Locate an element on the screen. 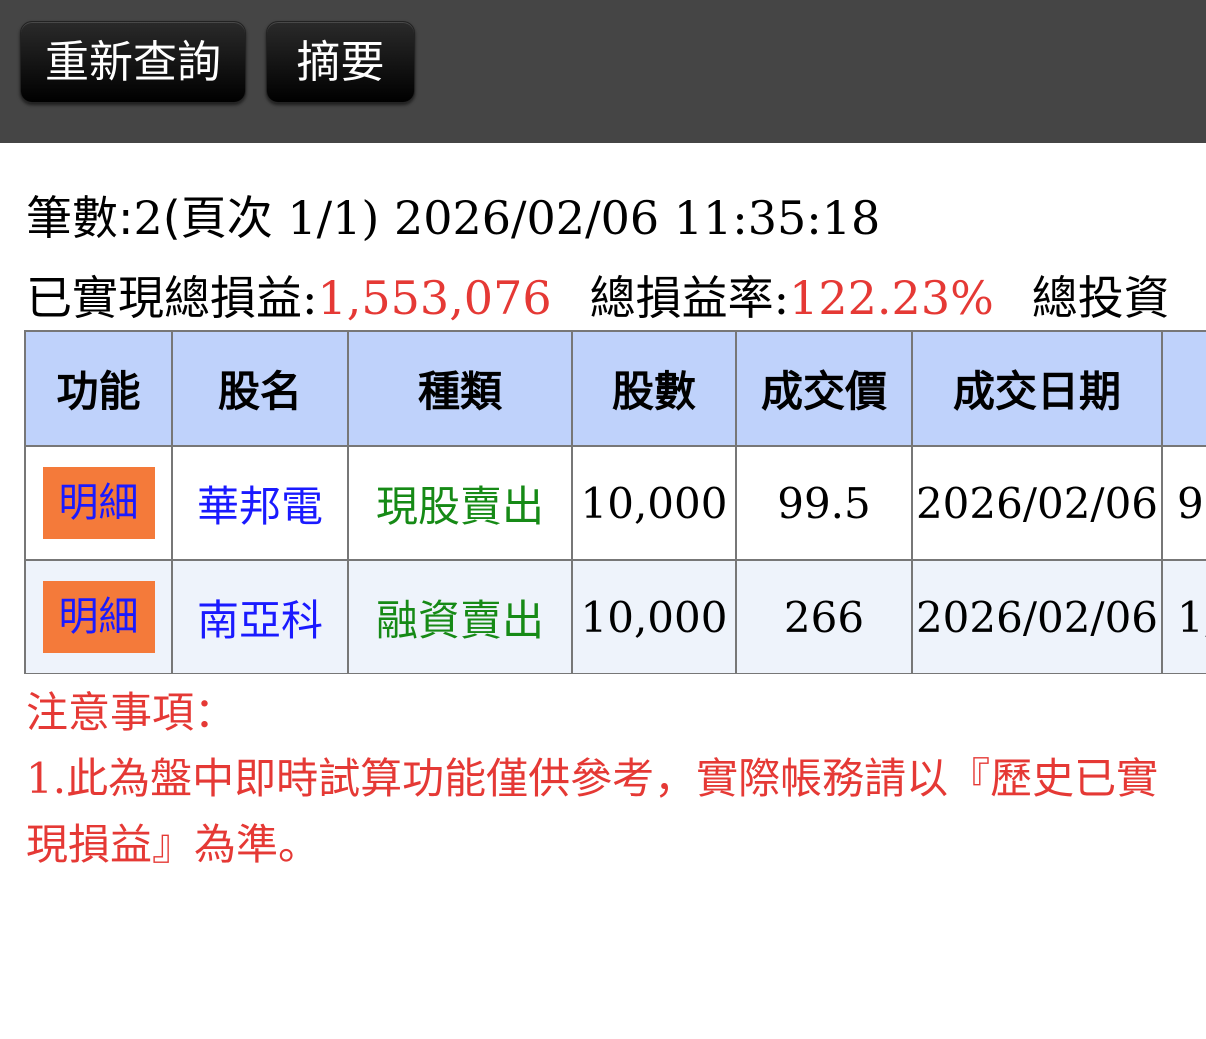 Image resolution: width=1206 pixels, height=1039 pixels. cell-type: 現股賣出 is located at coordinates (460, 503).